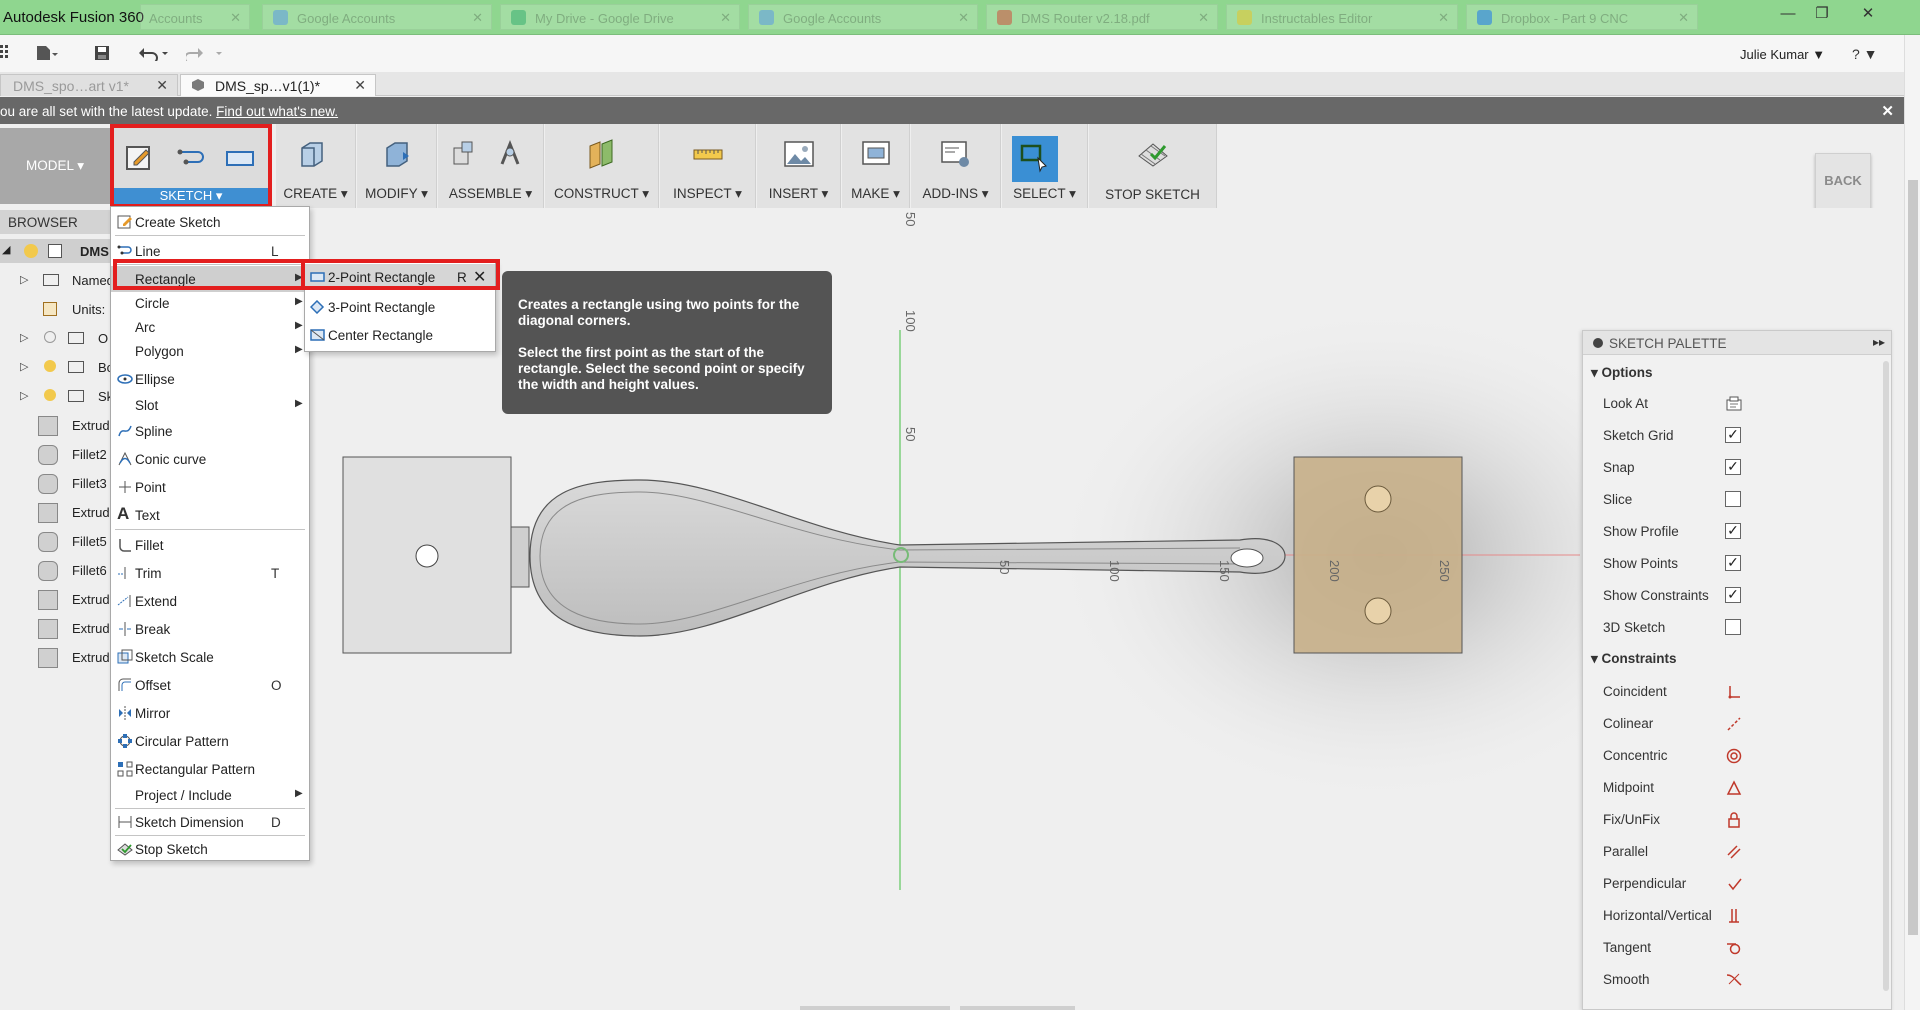  Describe the element at coordinates (400, 335) in the screenshot. I see `menu-item-center-rectangle: Center Rectangle` at that location.